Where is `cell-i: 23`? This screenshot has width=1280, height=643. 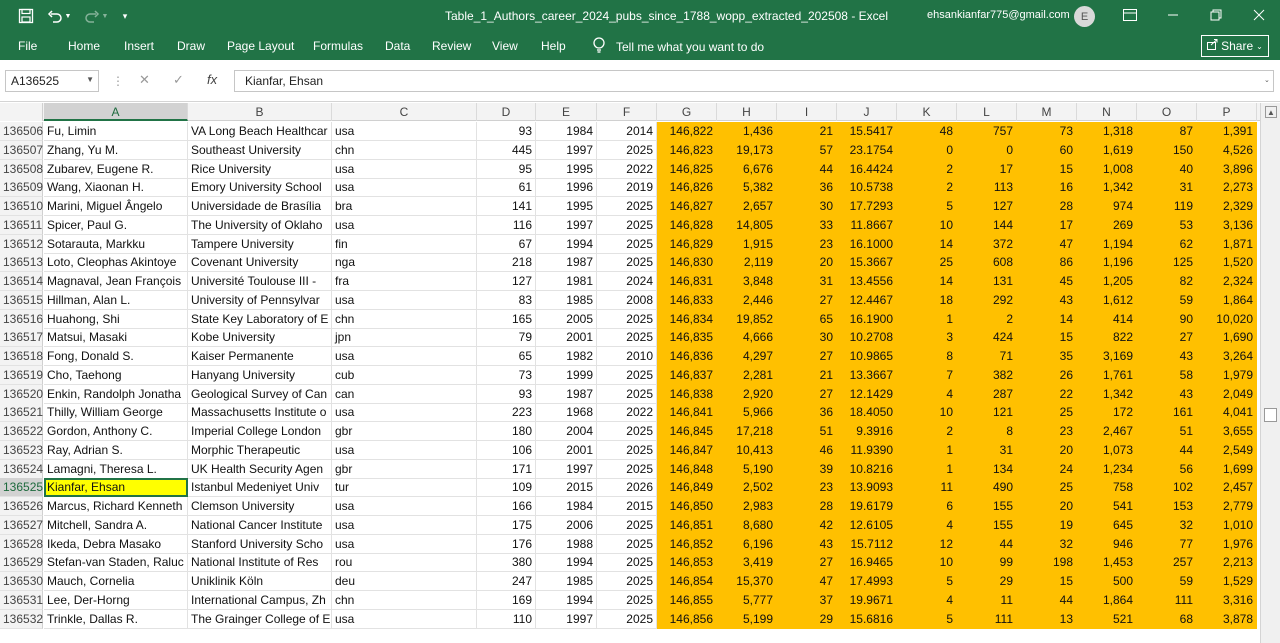
cell-i: 23 is located at coordinates (807, 488).